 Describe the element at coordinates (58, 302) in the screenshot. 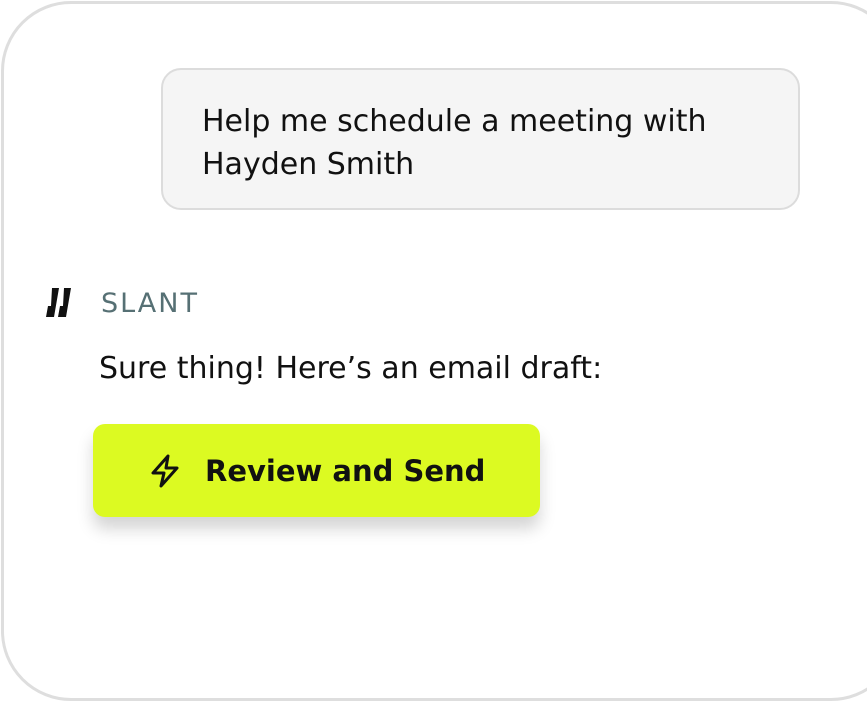

I see `slant-logo-icon` at that location.